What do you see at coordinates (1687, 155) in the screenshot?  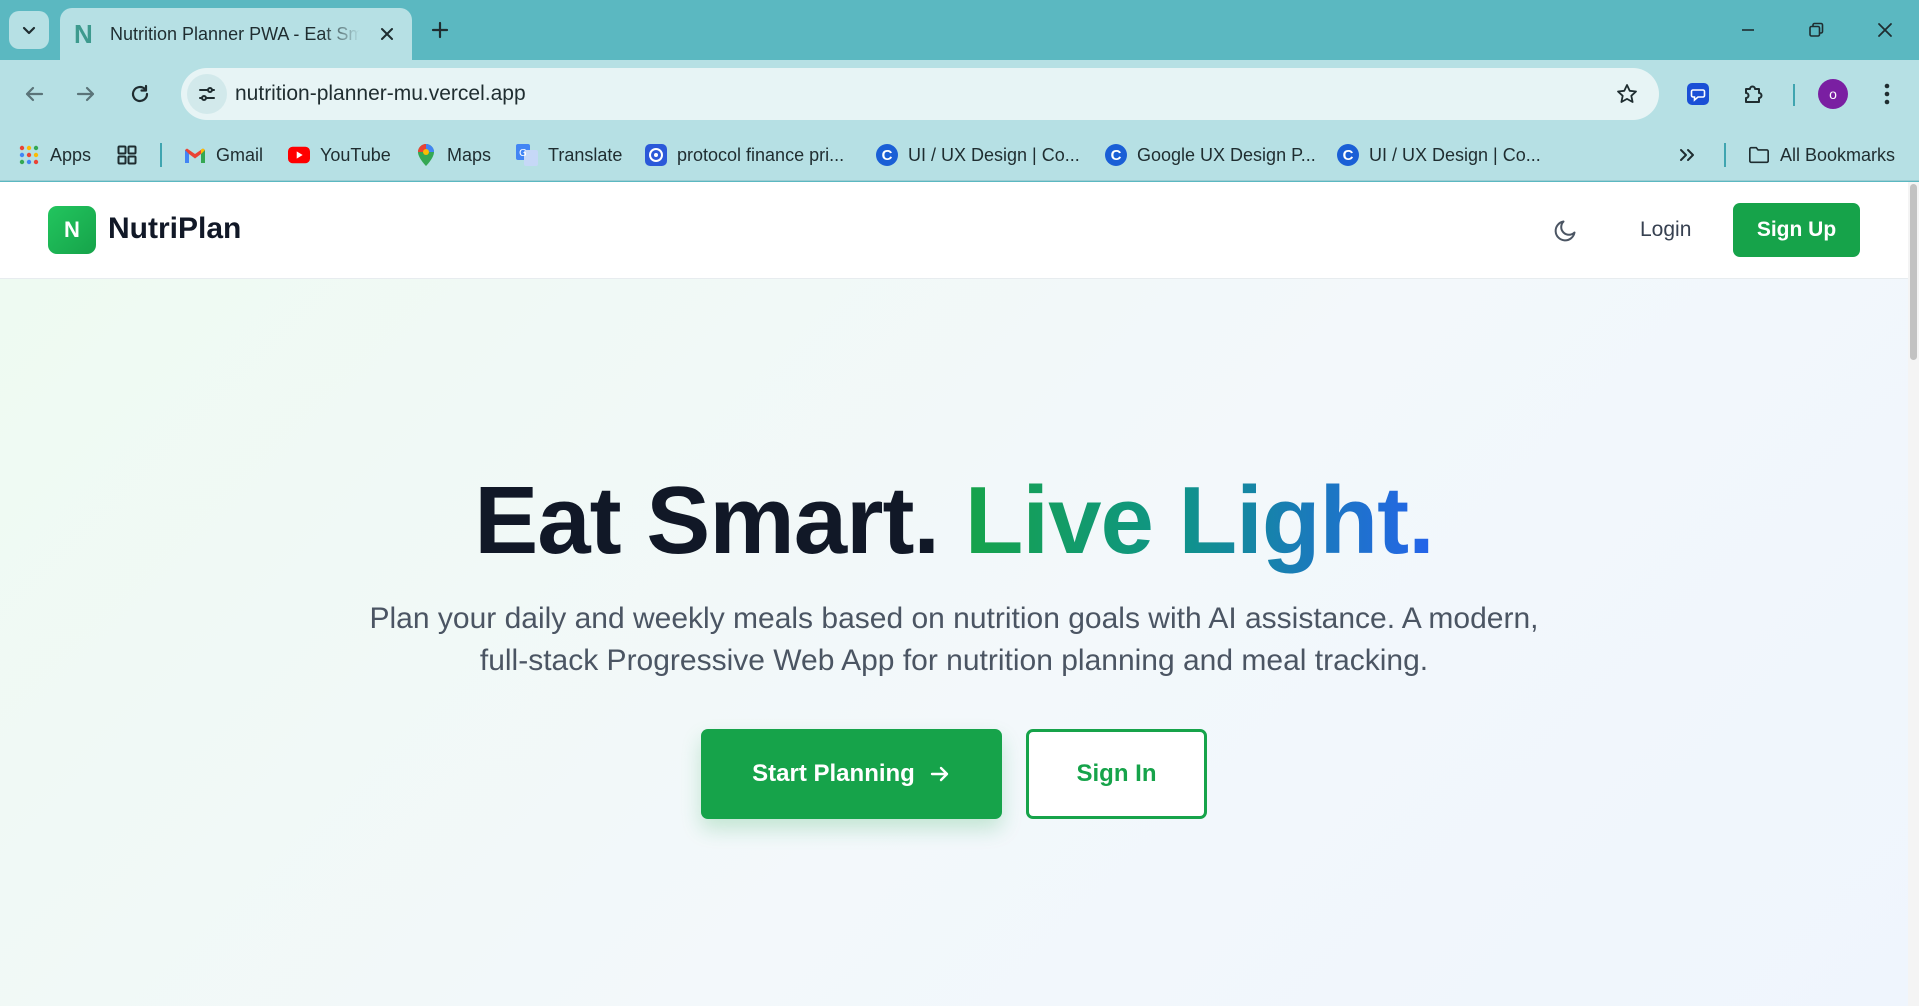 I see `double-chevron-right-icon` at bounding box center [1687, 155].